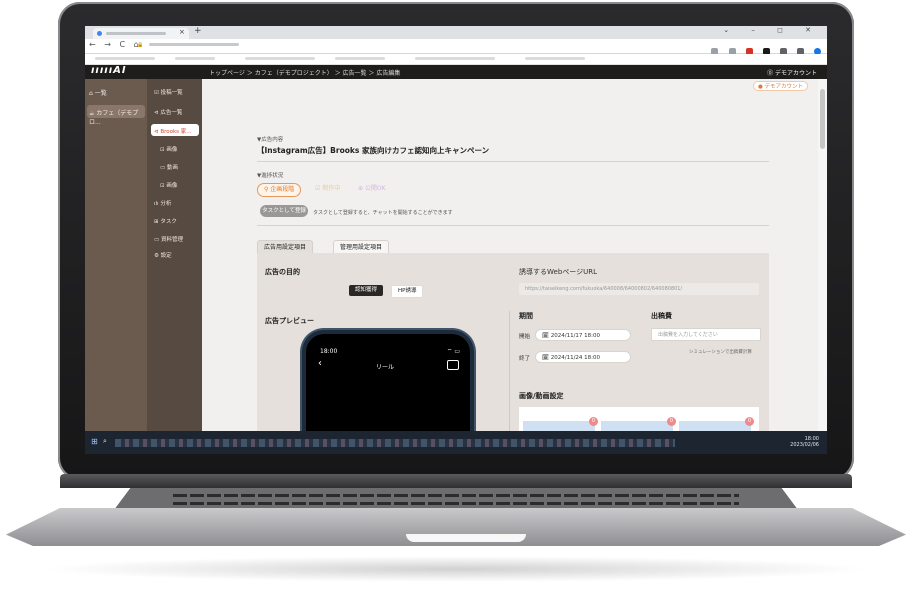 This screenshot has height=596, width=912. What do you see at coordinates (168, 185) in the screenshot?
I see `sidebar-item-image-2: ⊡ 画像` at bounding box center [168, 185].